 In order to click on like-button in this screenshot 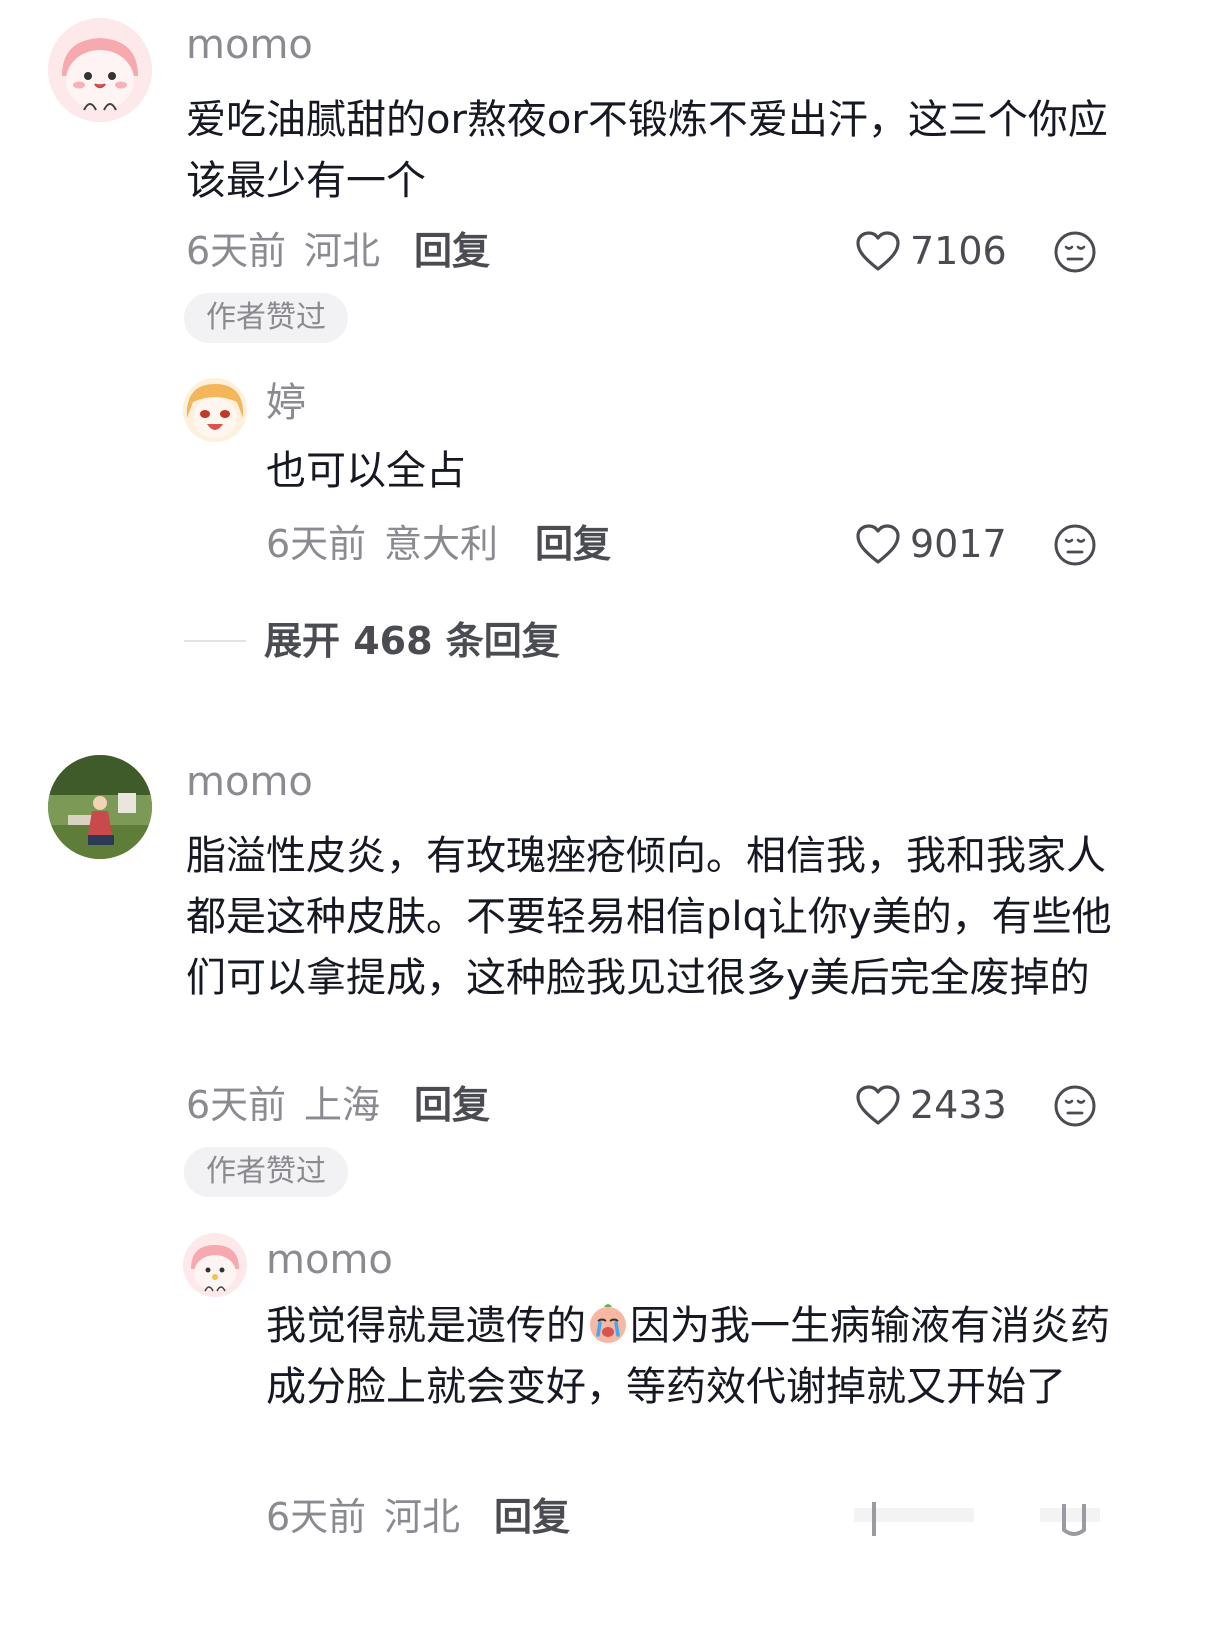, I will do `click(914, 1520)`.